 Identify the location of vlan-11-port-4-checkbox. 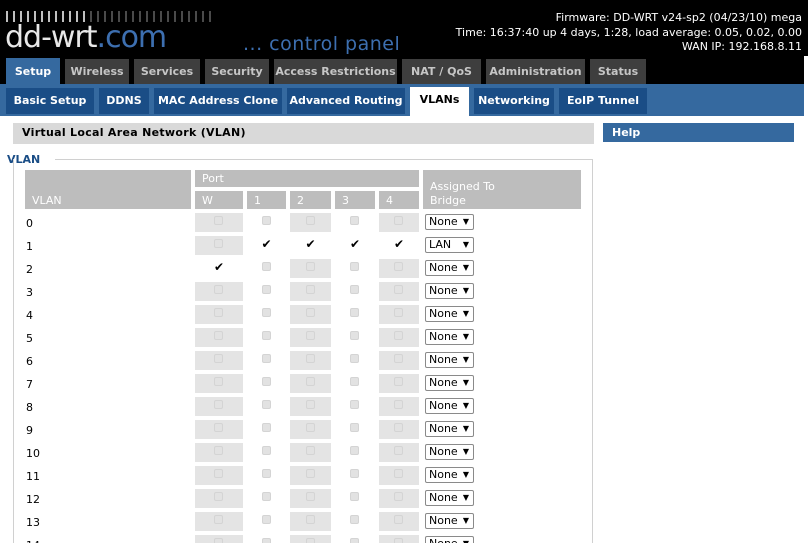
(398, 473).